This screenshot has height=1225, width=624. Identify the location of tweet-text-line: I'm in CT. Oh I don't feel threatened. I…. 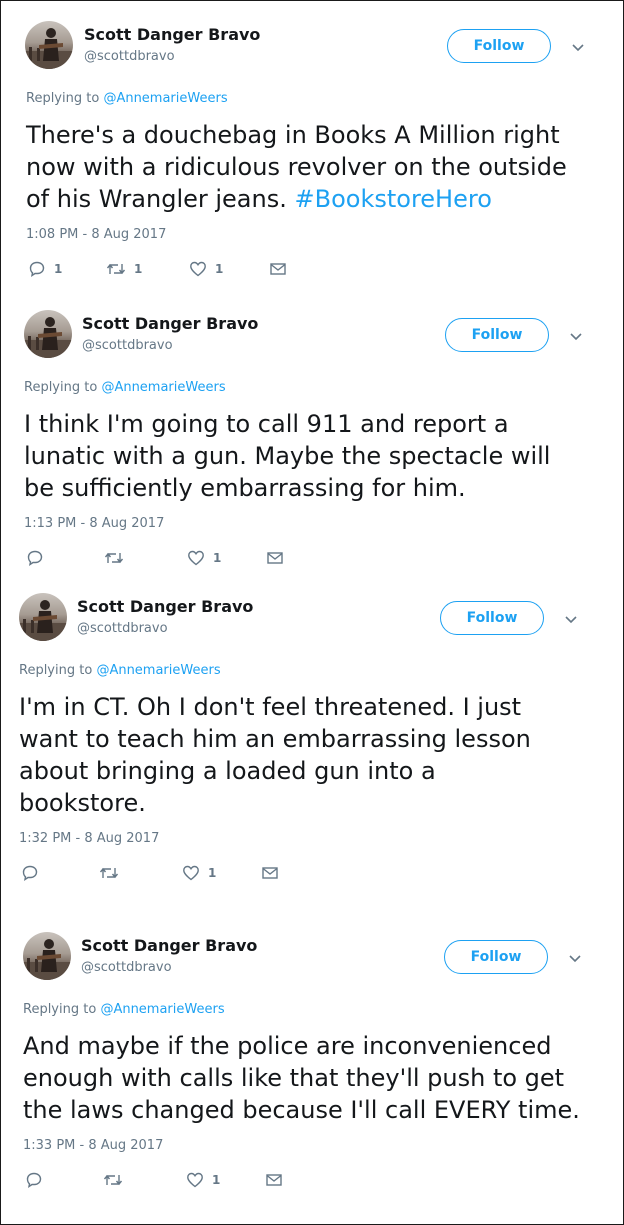
(270, 707).